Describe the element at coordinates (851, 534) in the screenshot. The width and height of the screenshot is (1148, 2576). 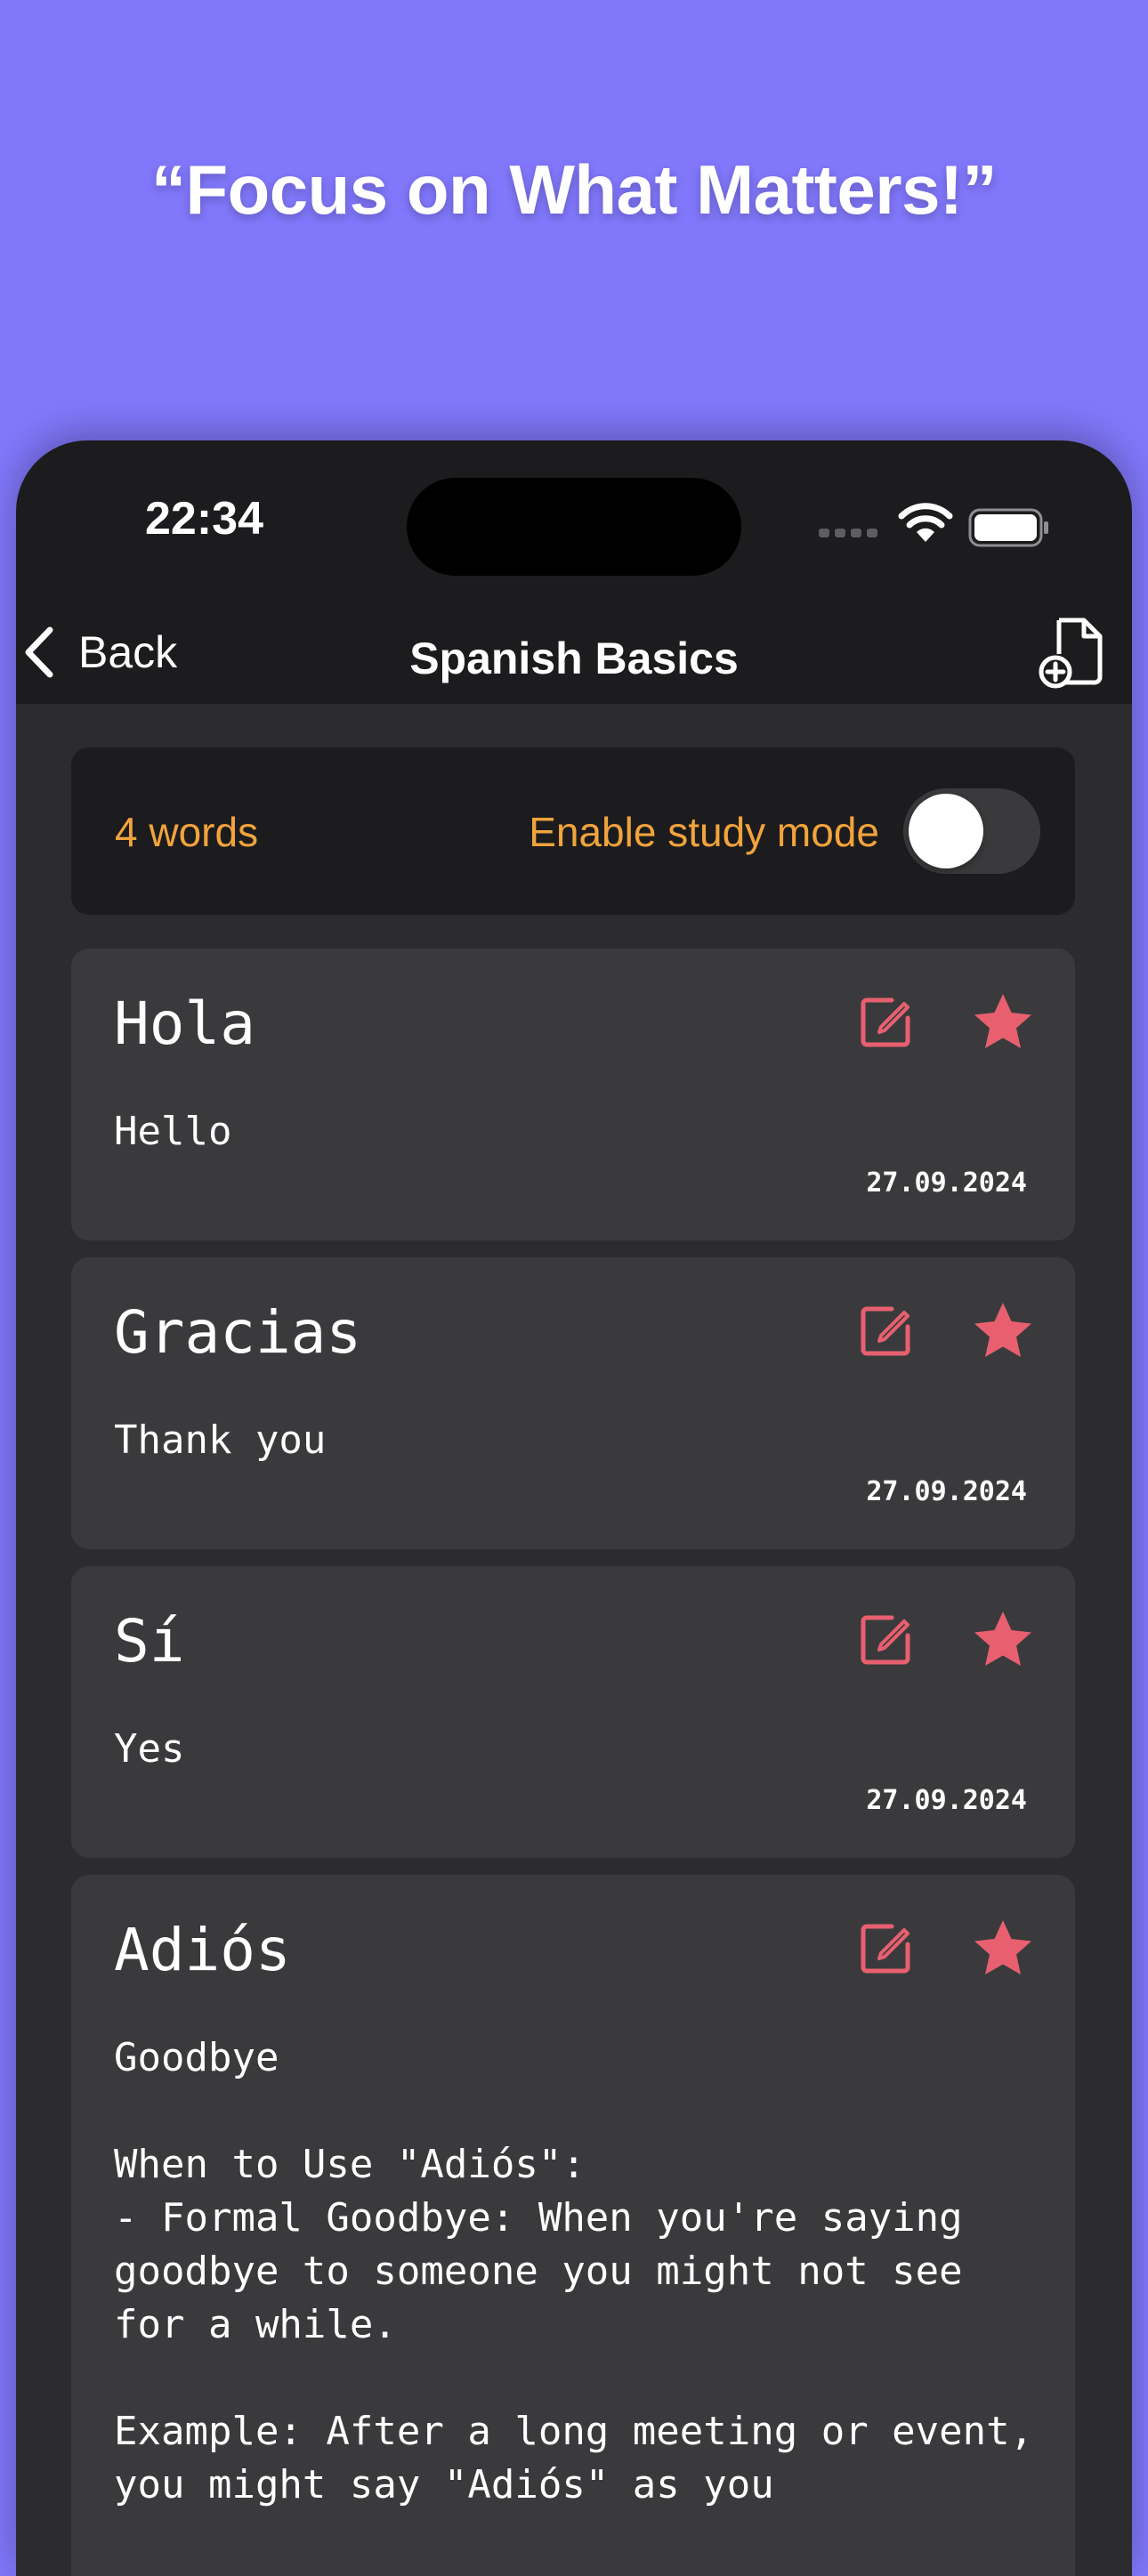
I see `cellular-signal-icon` at that location.